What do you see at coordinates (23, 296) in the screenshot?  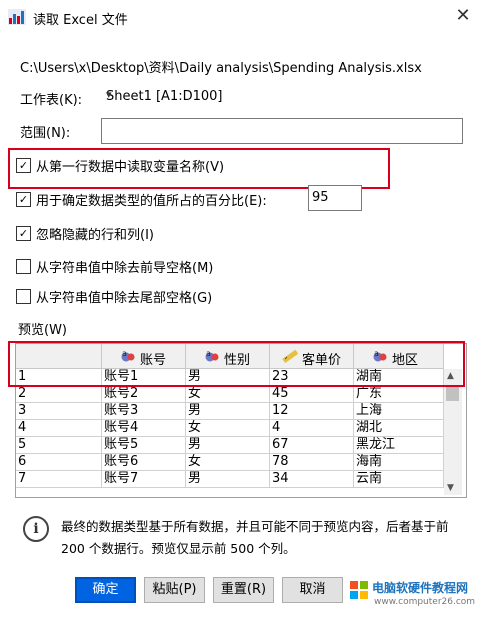 I see `checkbox-trim-trailing` at bounding box center [23, 296].